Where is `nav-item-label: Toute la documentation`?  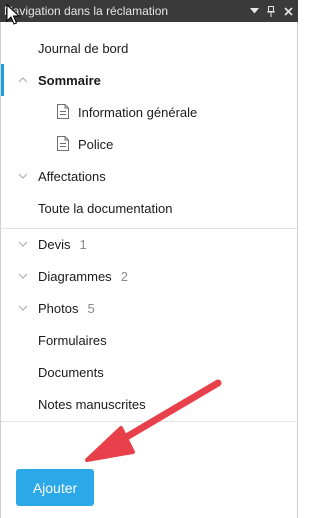 nav-item-label: Toute la documentation is located at coordinates (105, 208).